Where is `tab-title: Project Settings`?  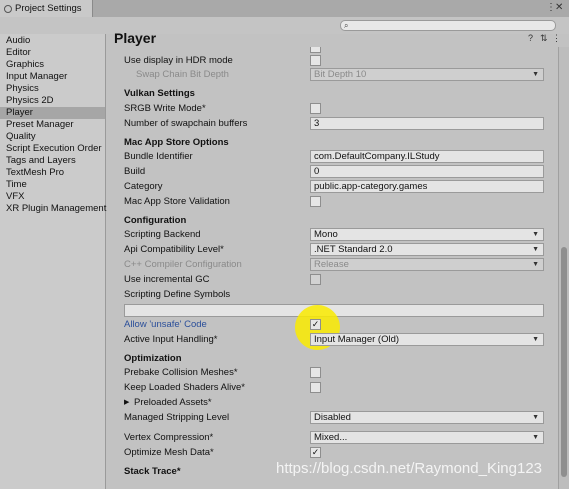
tab-title: Project Settings is located at coordinates (48, 8).